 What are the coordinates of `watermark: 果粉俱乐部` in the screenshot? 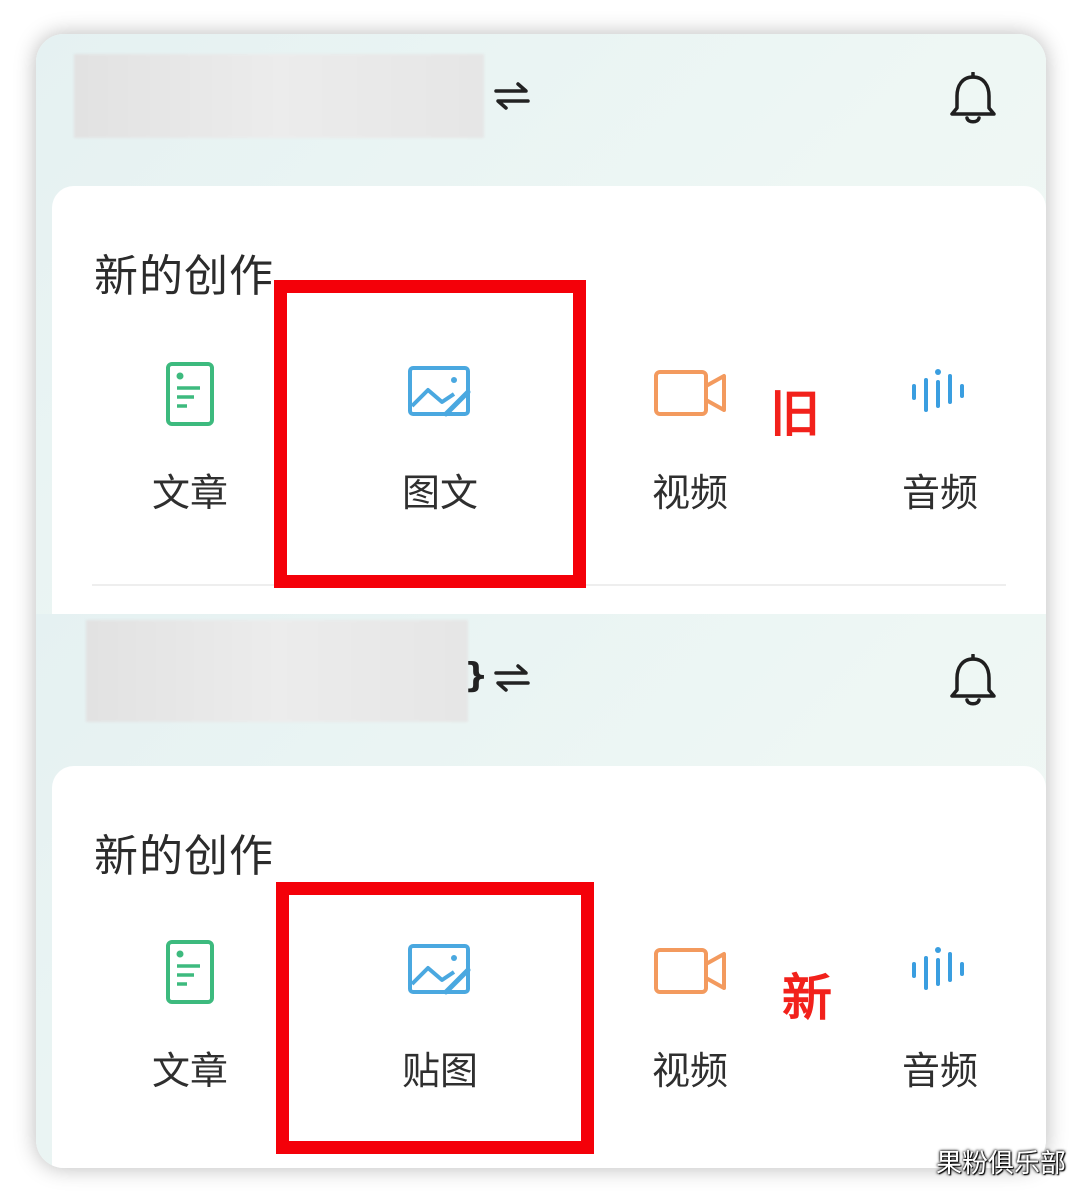 It's located at (1000, 1164).